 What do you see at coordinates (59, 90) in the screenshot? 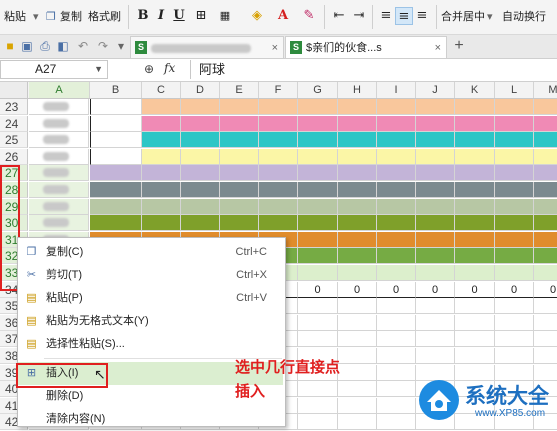
I see `column-header-a: A` at bounding box center [59, 90].